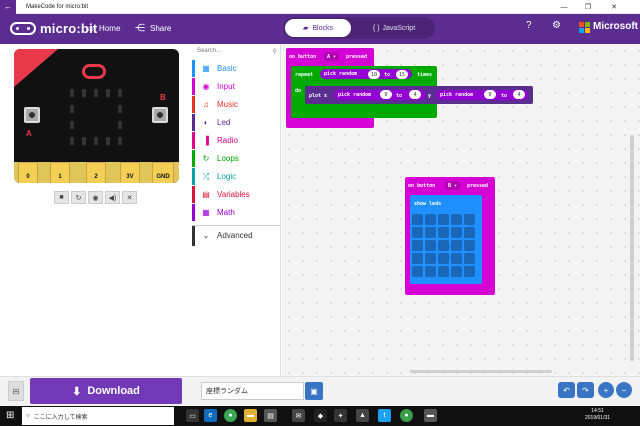 The height and width of the screenshot is (426, 640). What do you see at coordinates (236, 140) in the screenshot?
I see `toolbox-category-radio: ▐ Radio` at bounding box center [236, 140].